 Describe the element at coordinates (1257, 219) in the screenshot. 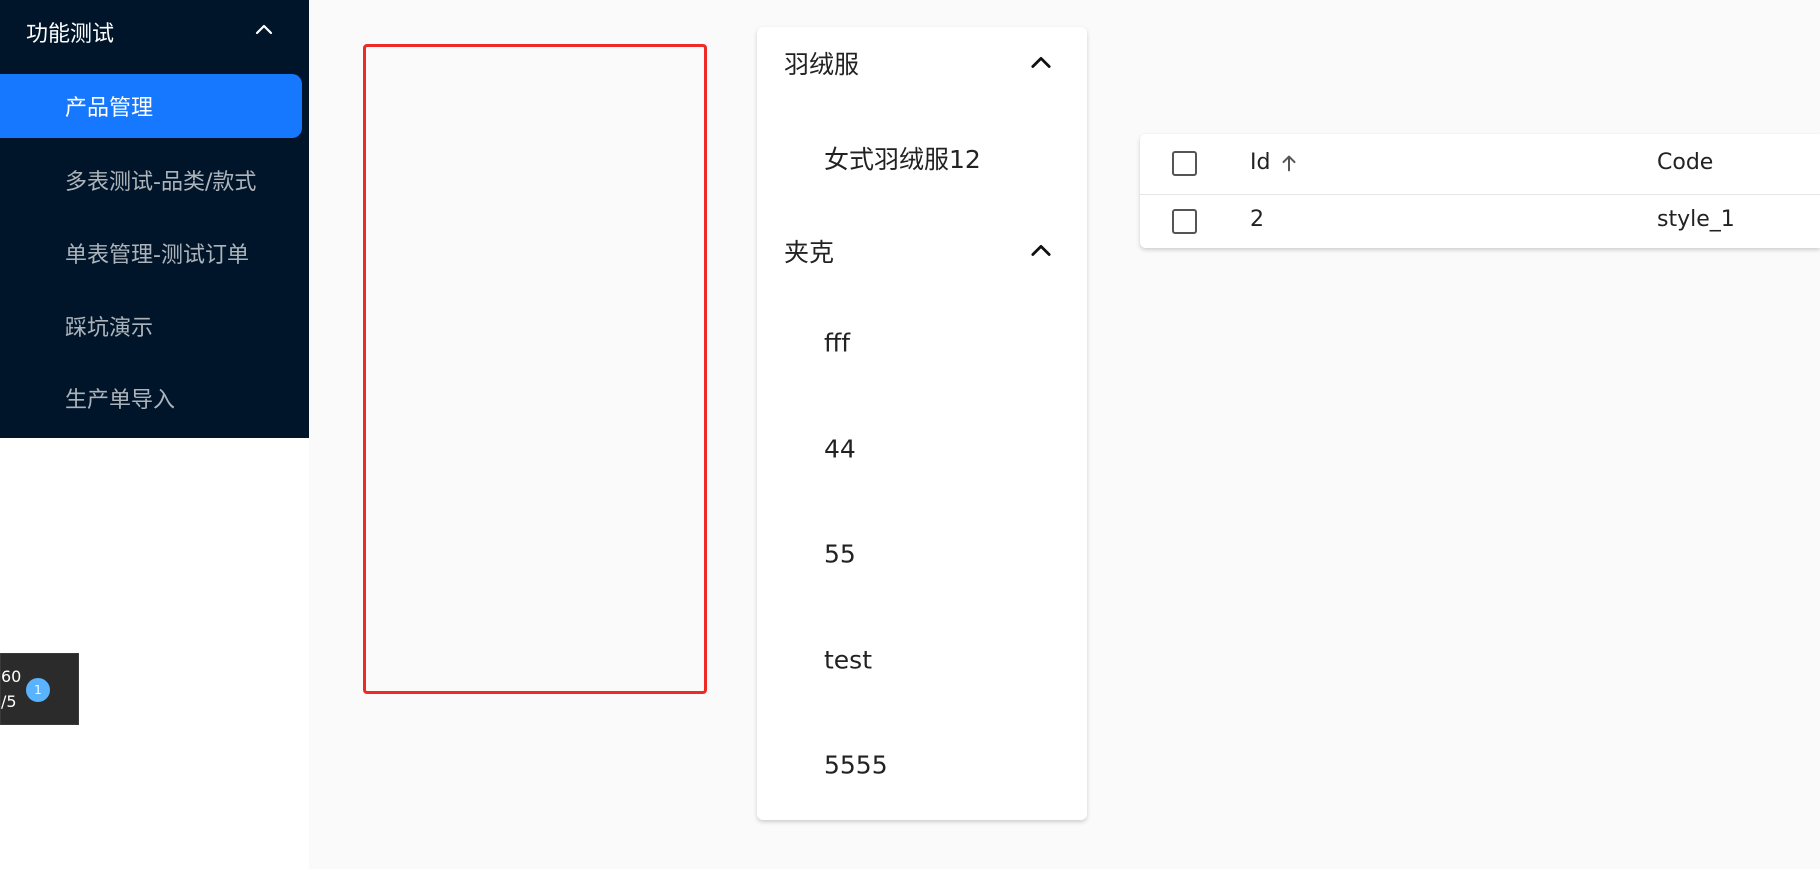

I see `cell-id: 2` at that location.